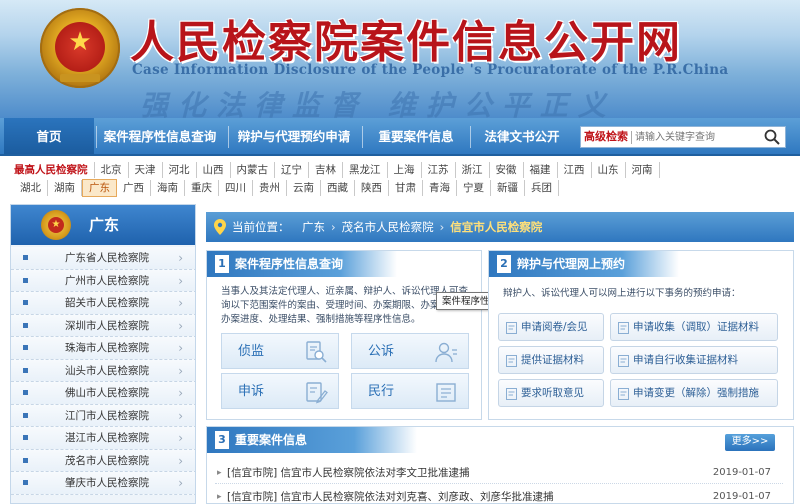  I want to click on region-link: 宁夏, so click(474, 188).